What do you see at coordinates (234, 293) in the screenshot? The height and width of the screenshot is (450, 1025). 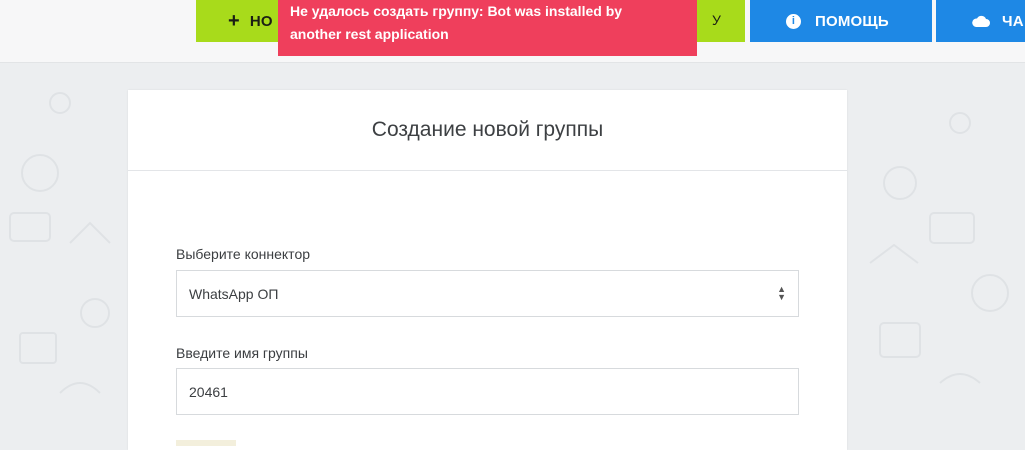 I see `connector-select-value: WhatsApp ОП` at bounding box center [234, 293].